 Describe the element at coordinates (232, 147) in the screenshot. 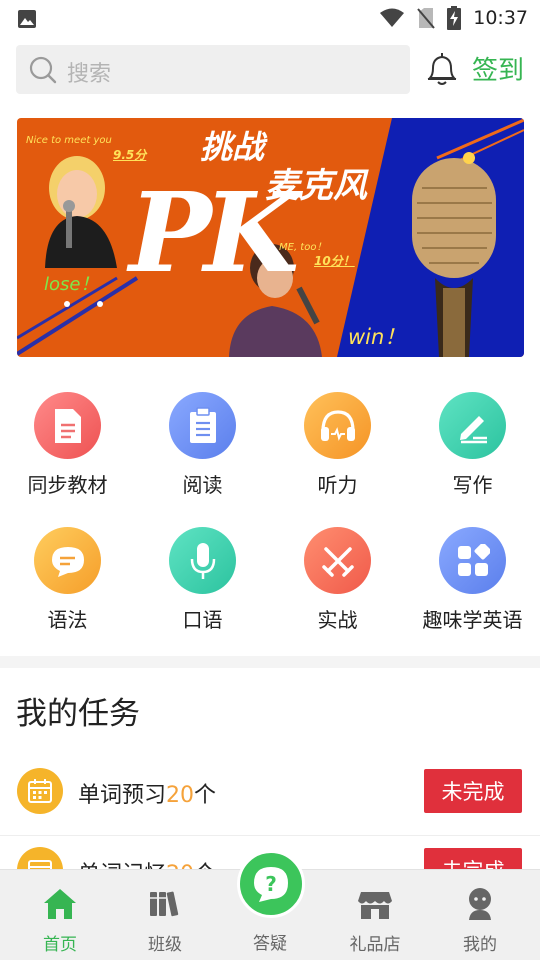

I see `banner-title-line1: 挑战` at that location.